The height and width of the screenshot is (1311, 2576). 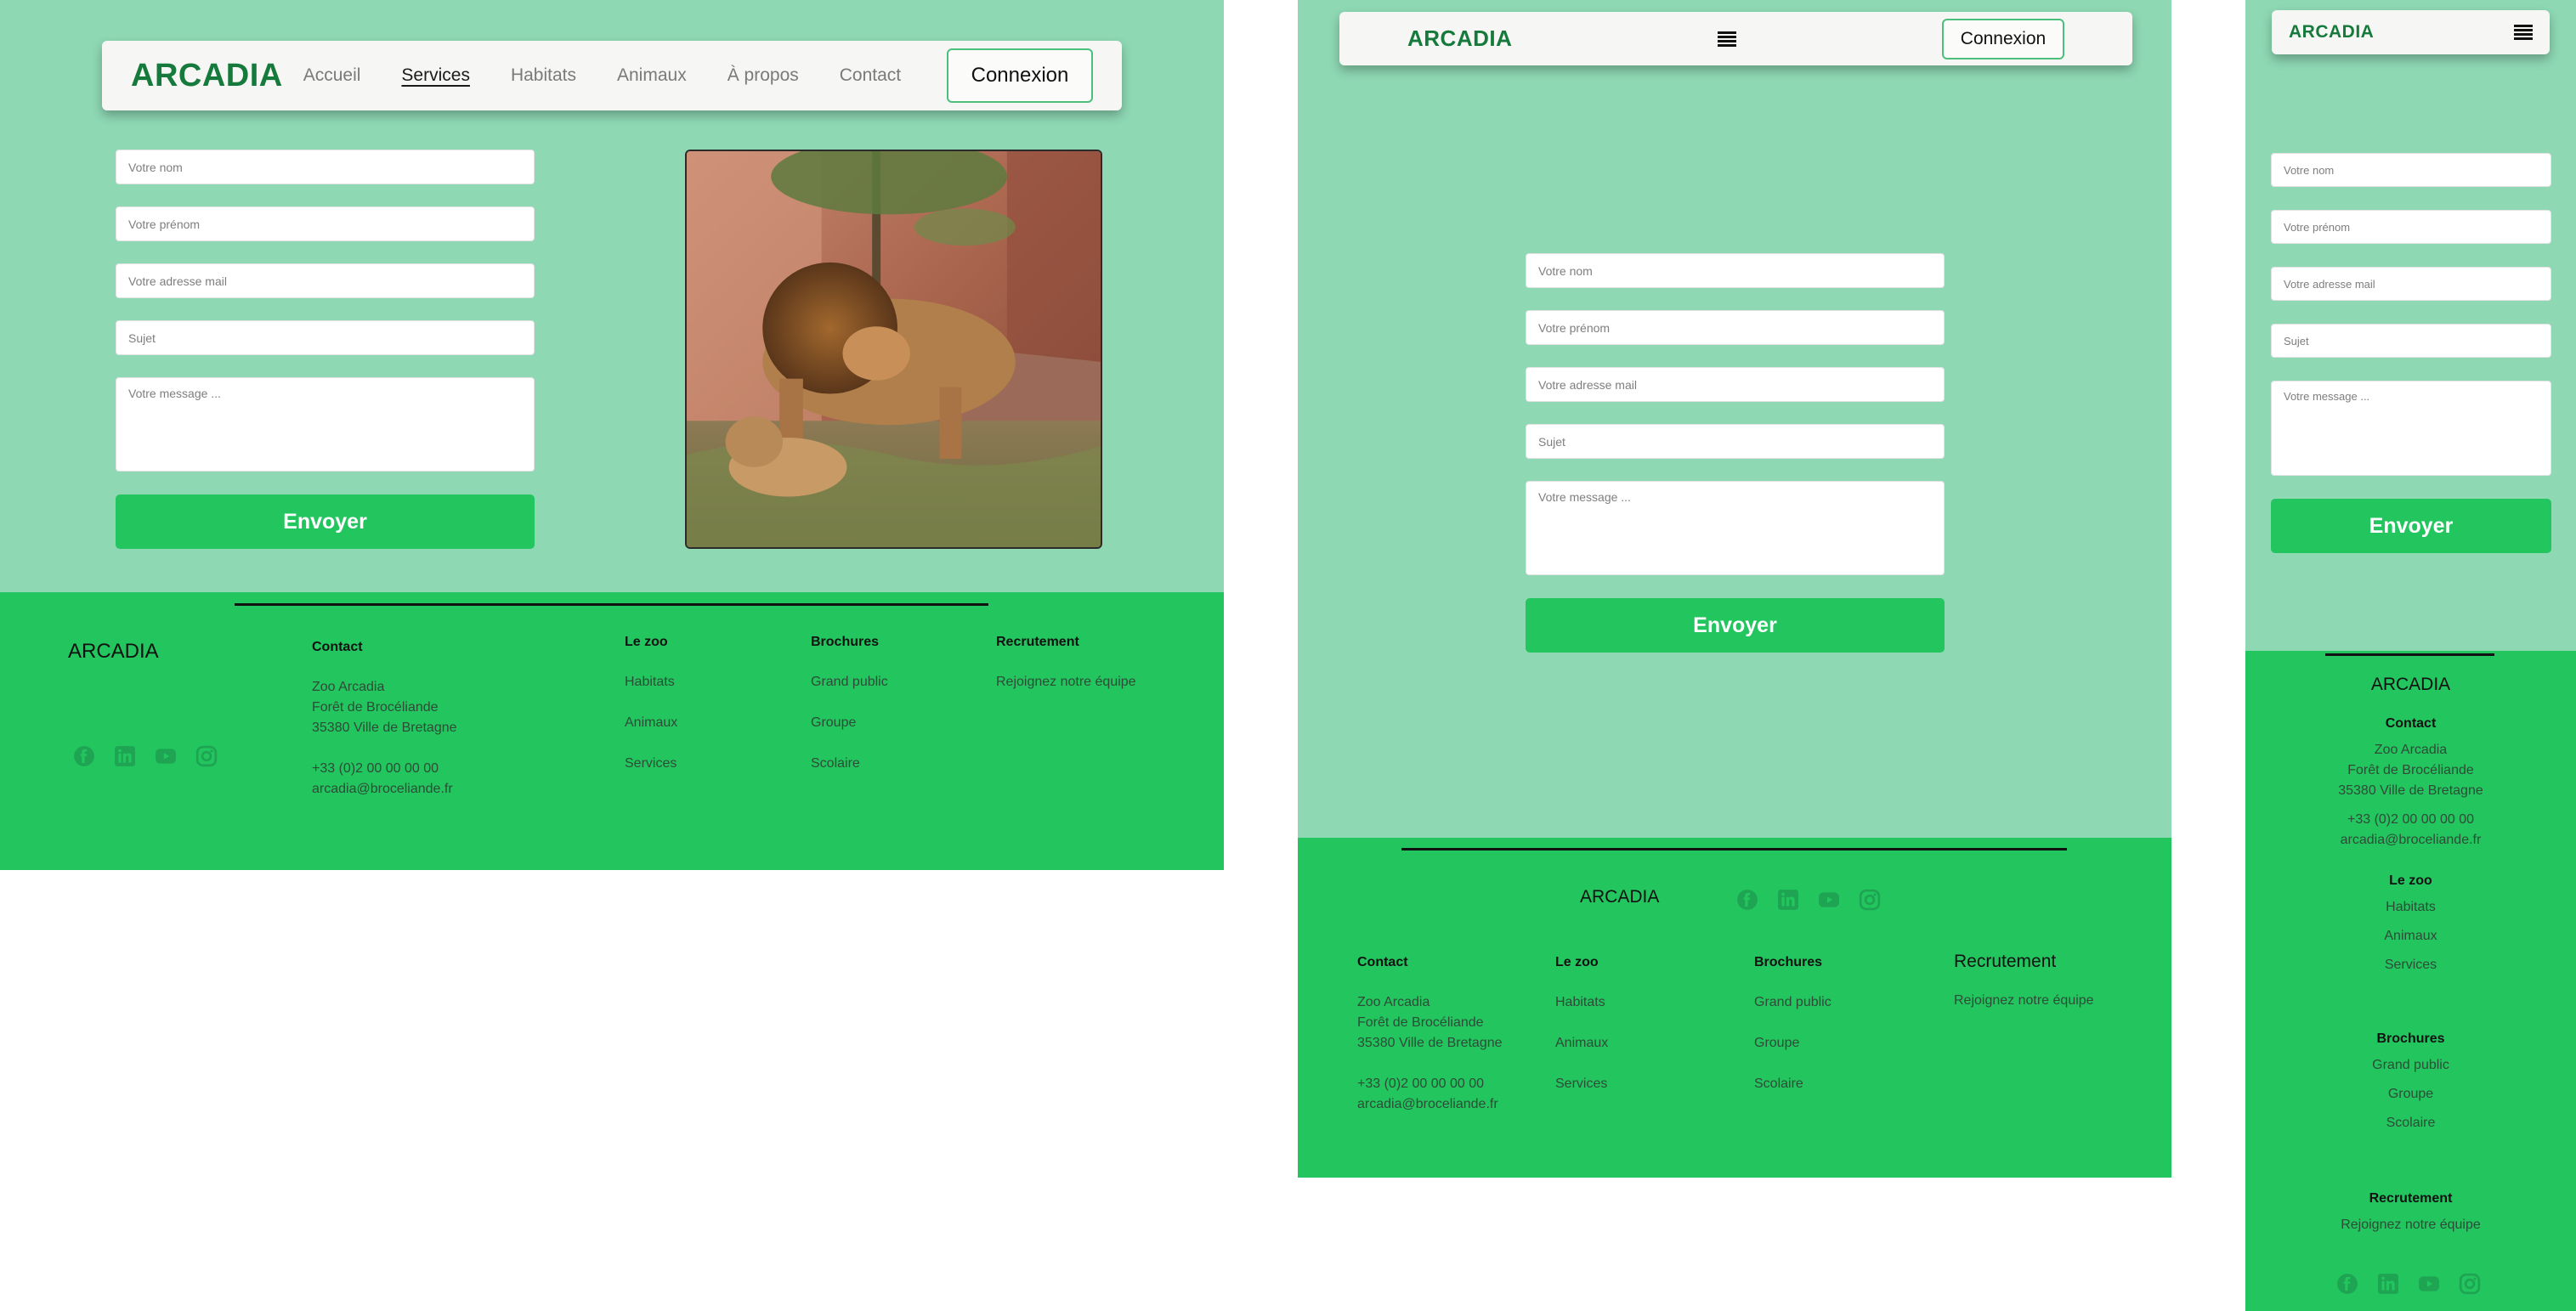 I want to click on nav-link-a-propos: À propos, so click(x=763, y=75).